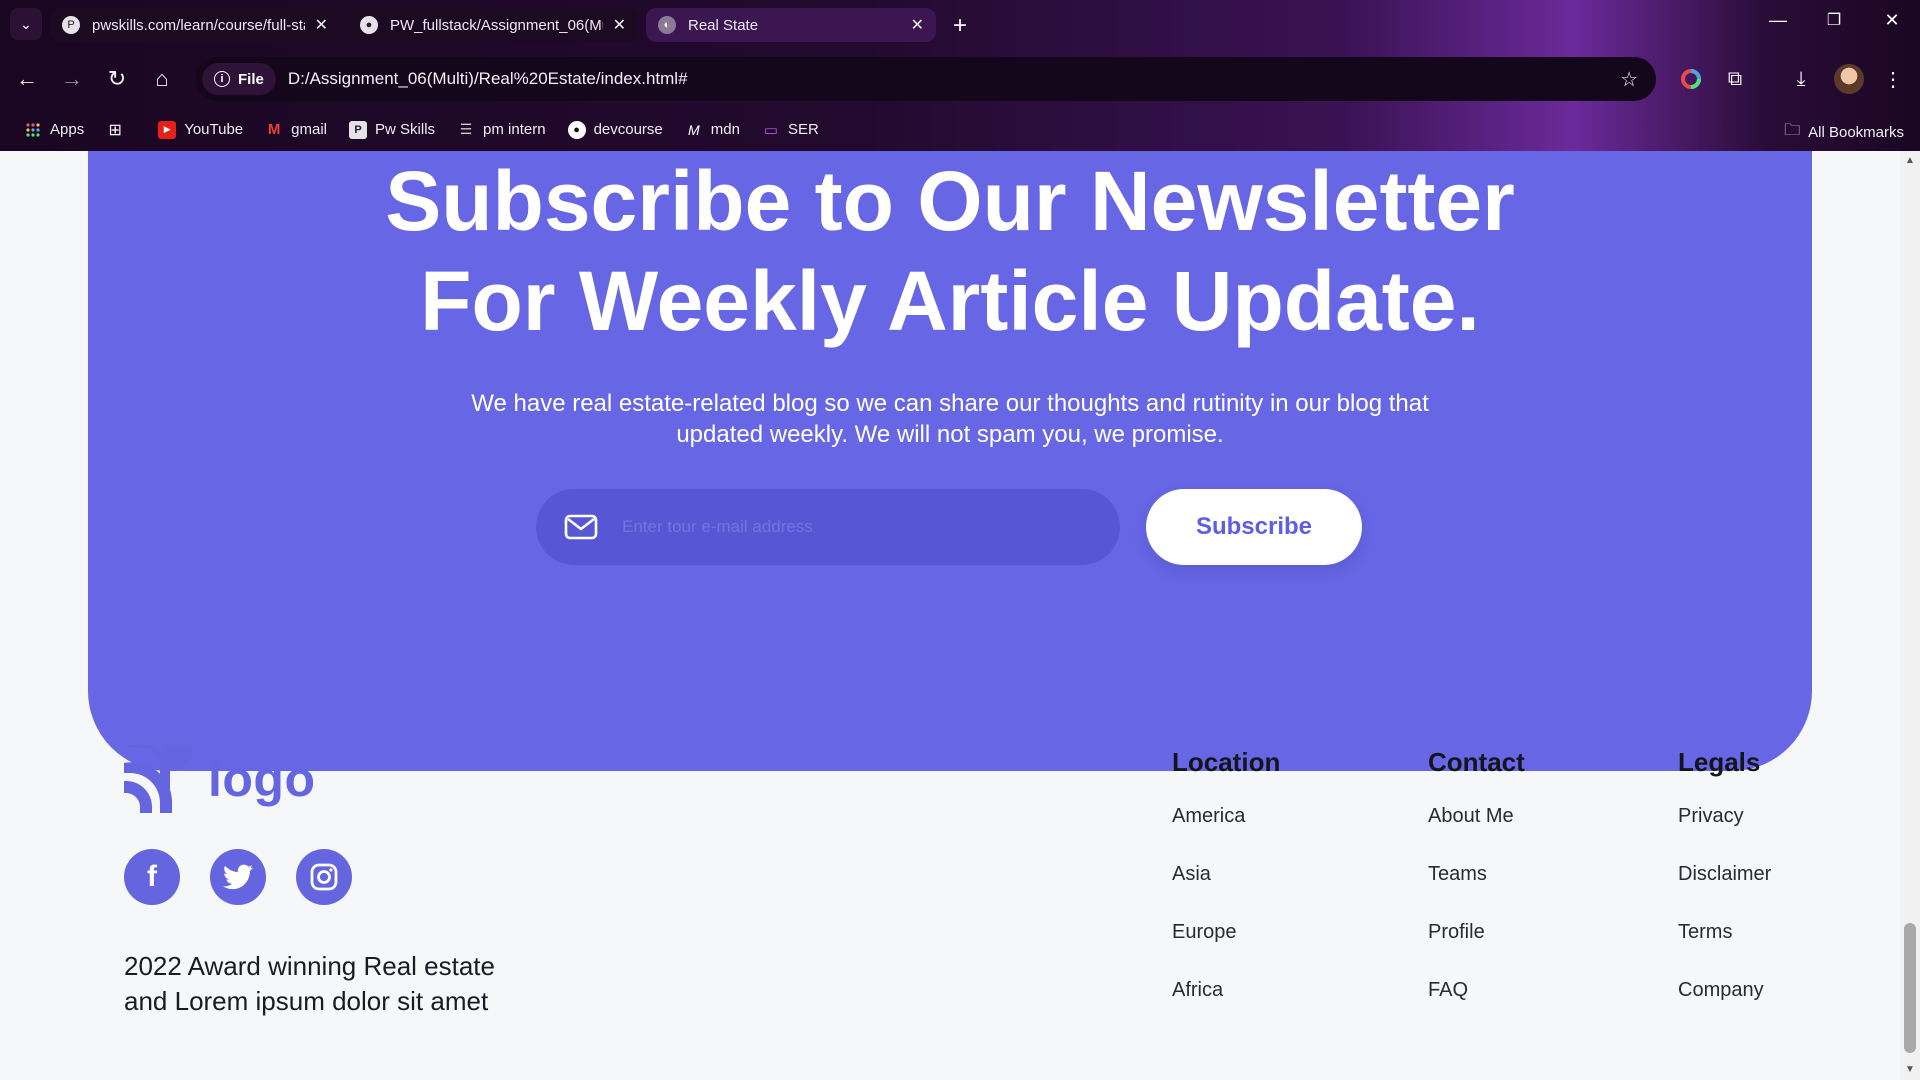  Describe the element at coordinates (950, 201) in the screenshot. I see `newsletter-title-line1: Subscribe to Our Newsletter` at that location.